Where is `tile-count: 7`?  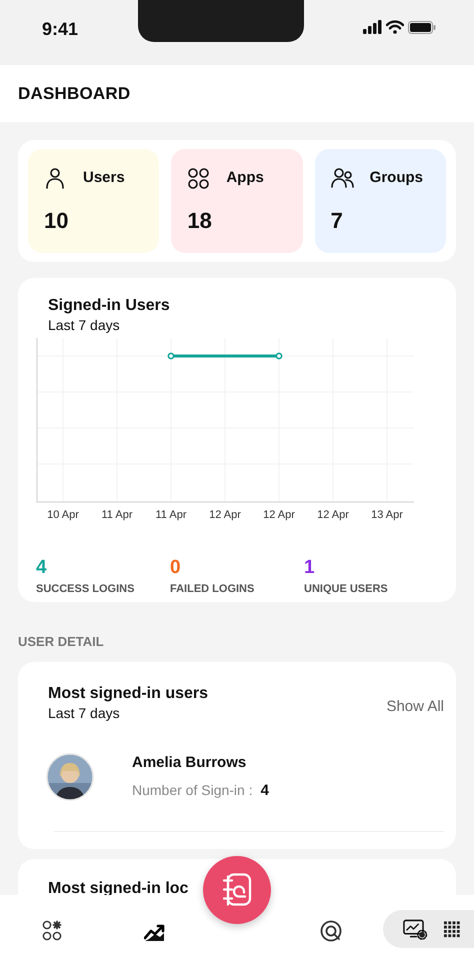 tile-count: 7 is located at coordinates (337, 221).